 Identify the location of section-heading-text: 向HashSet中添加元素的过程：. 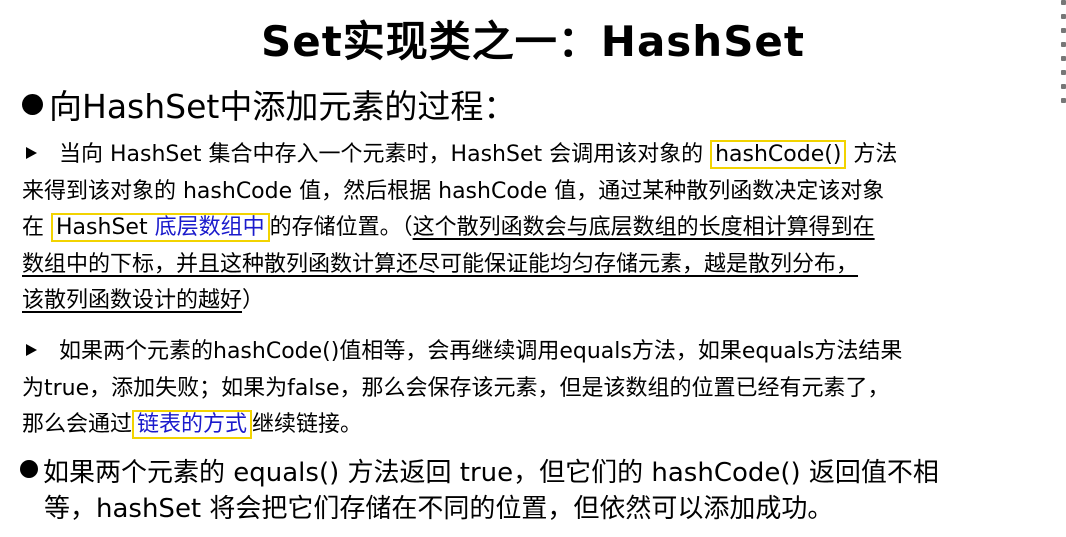
(283, 106).